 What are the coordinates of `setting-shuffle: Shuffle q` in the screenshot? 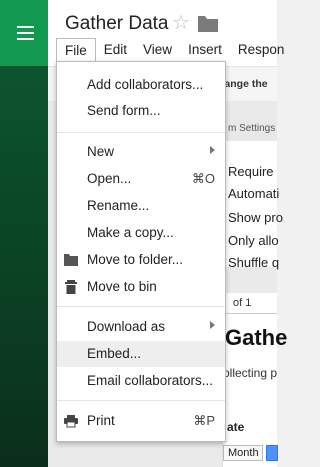 It's located at (253, 262).